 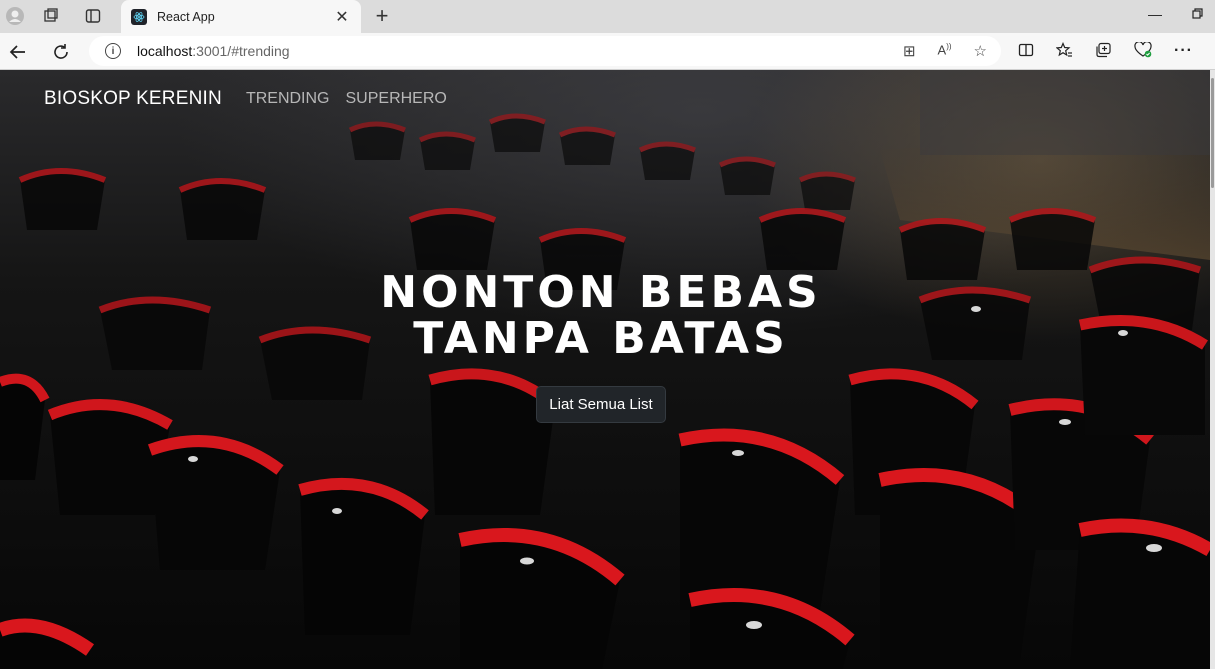 I want to click on url-host: localhost, so click(x=165, y=51).